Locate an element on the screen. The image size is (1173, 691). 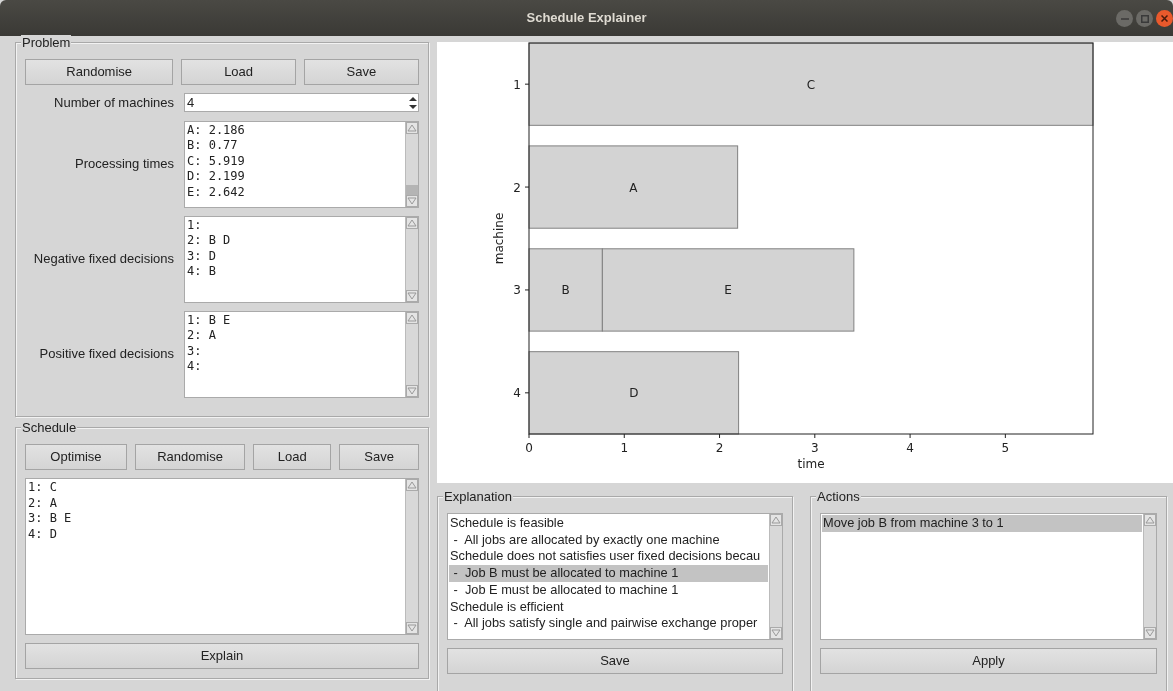
group-title: Problem is located at coordinates (46, 42).